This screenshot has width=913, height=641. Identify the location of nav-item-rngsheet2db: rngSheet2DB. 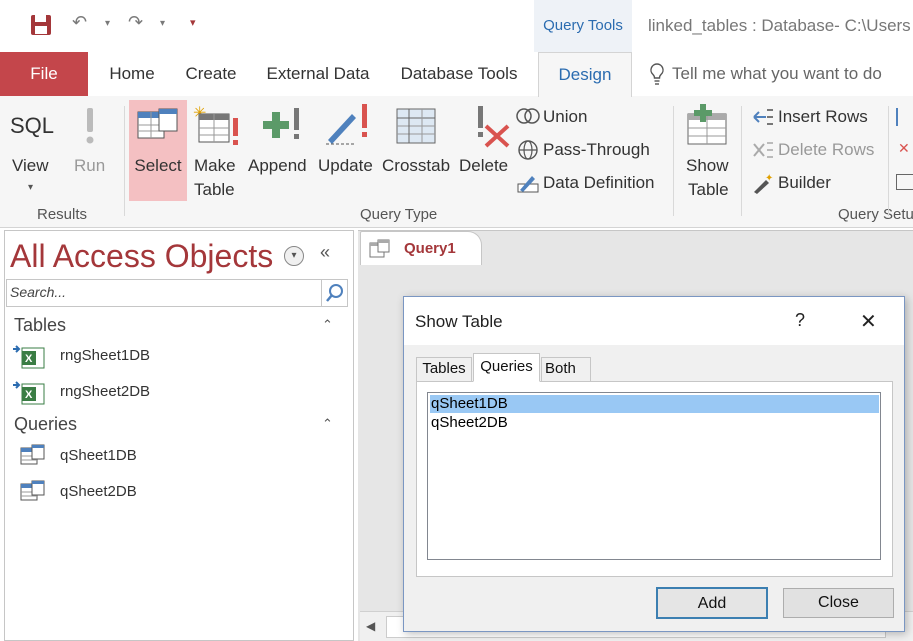
(105, 391).